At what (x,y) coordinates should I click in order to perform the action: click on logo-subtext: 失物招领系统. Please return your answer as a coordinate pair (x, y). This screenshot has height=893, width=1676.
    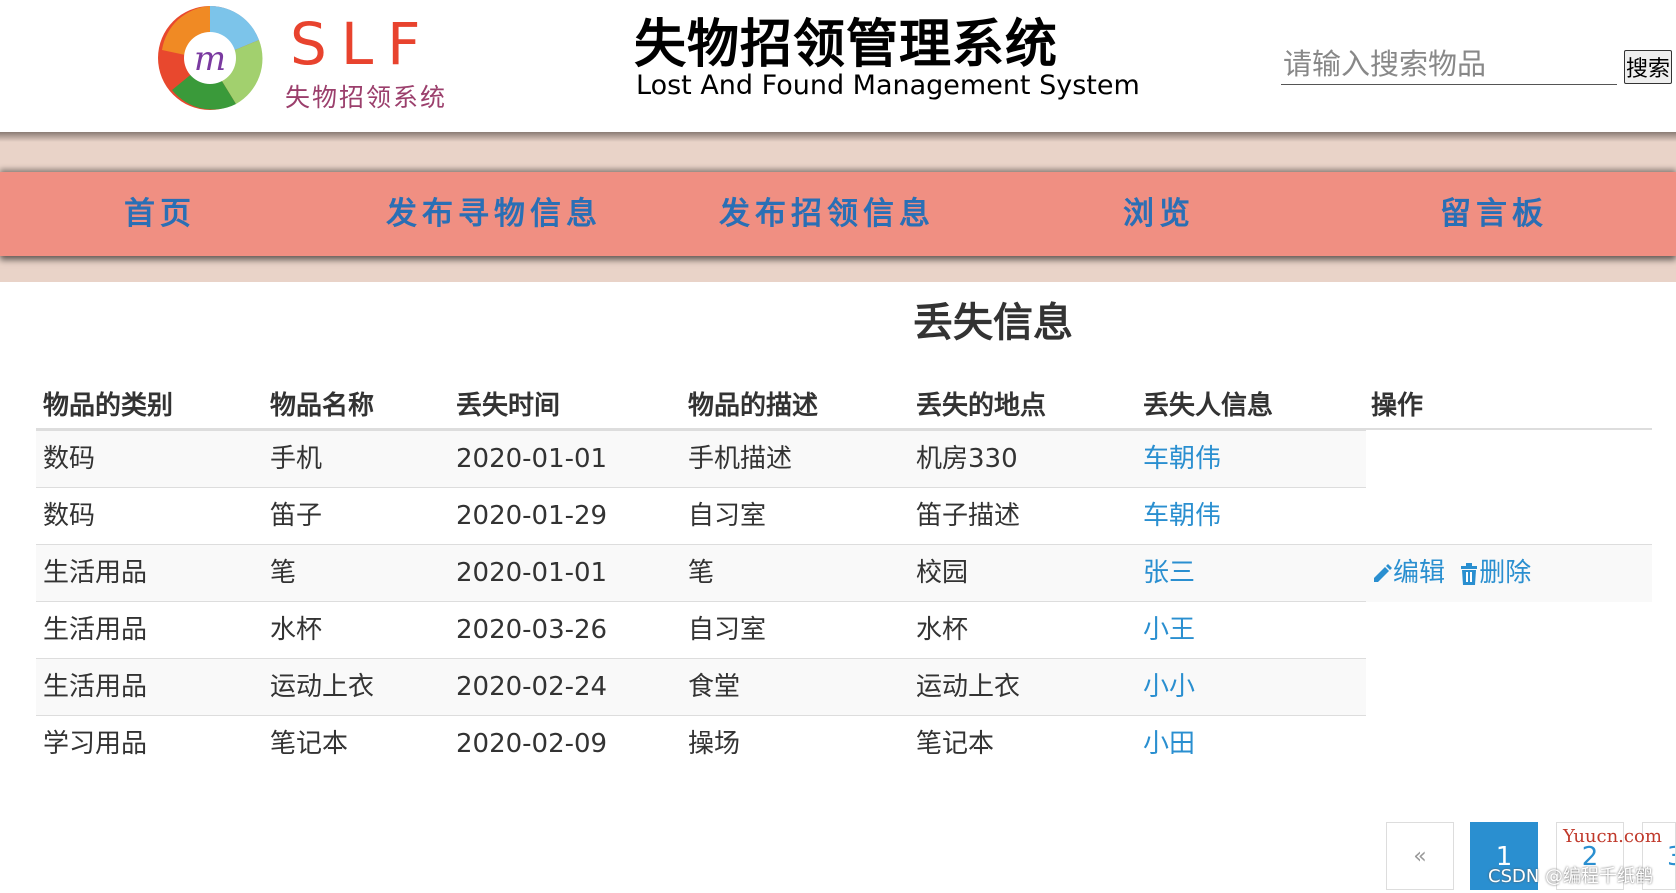
    Looking at the image, I should click on (366, 97).